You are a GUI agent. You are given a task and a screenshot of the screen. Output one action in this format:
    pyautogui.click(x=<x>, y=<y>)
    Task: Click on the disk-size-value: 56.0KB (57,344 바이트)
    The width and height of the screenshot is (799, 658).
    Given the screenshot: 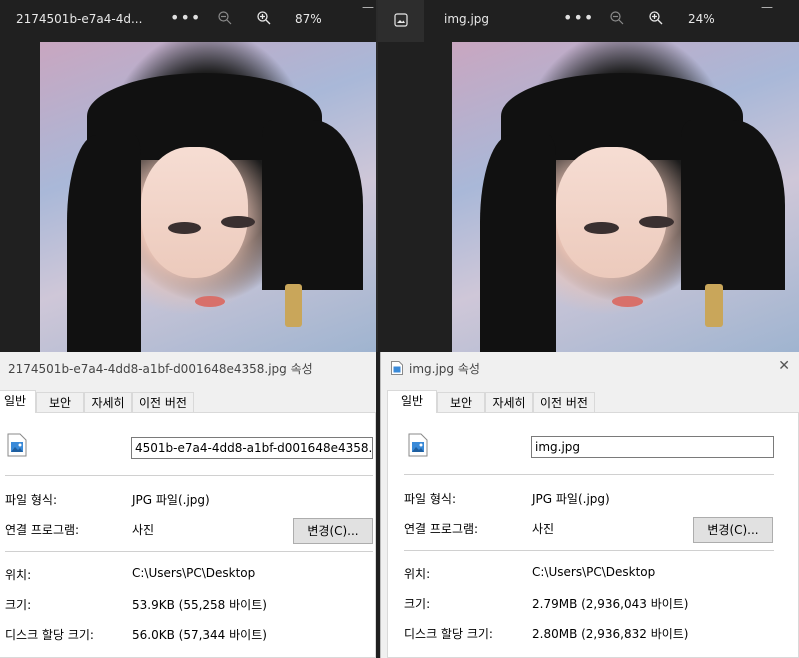 What is the action you would take?
    pyautogui.click(x=199, y=635)
    